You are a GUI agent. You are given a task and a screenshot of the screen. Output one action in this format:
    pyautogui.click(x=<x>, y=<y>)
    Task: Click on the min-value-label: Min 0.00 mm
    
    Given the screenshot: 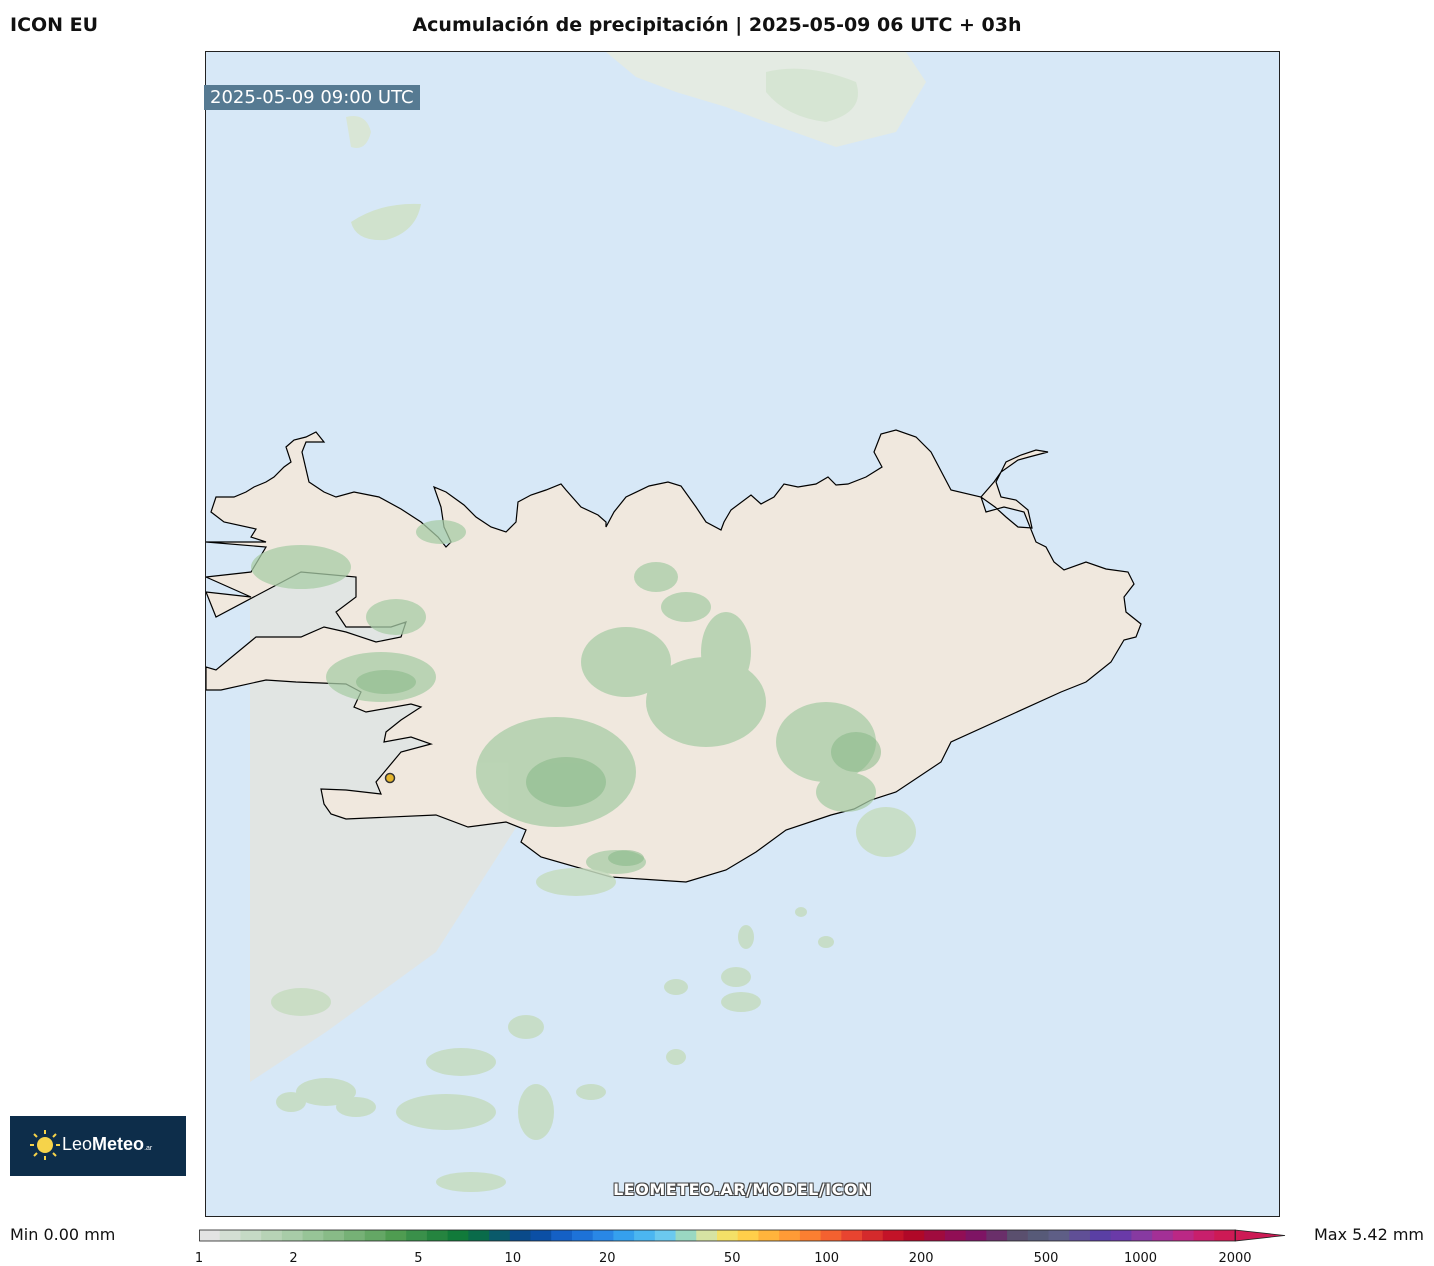 What is the action you would take?
    pyautogui.click(x=63, y=1234)
    